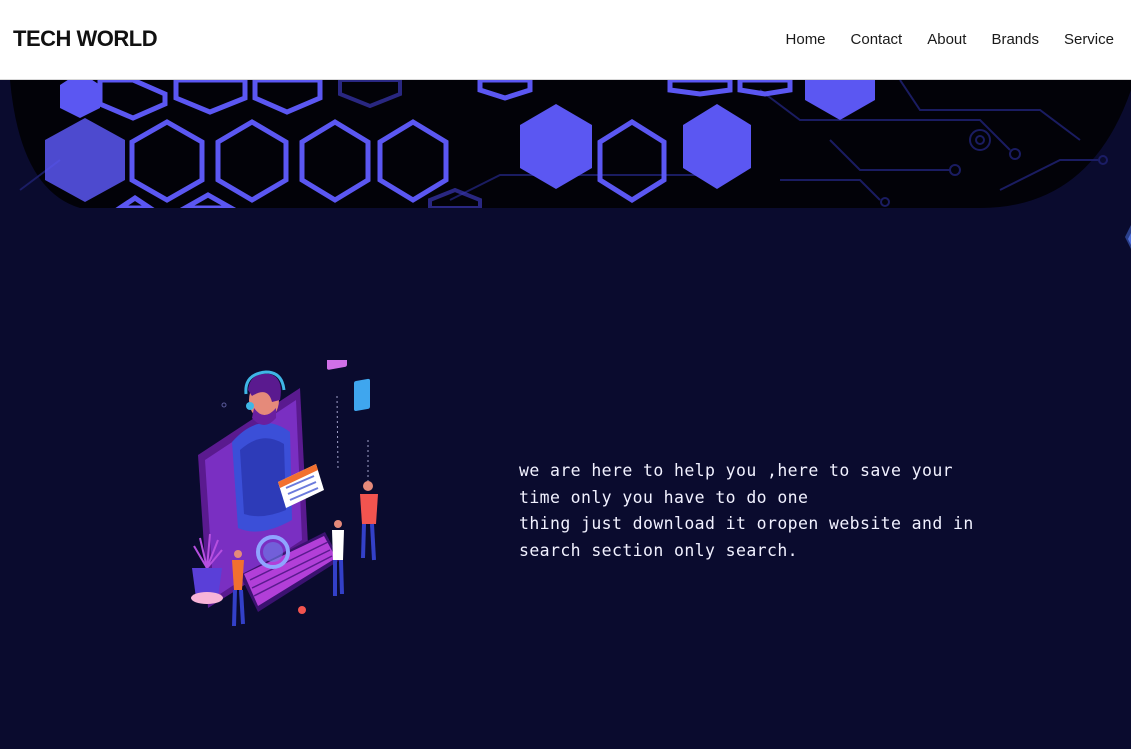  I want to click on nav-link-home: Home, so click(806, 39).